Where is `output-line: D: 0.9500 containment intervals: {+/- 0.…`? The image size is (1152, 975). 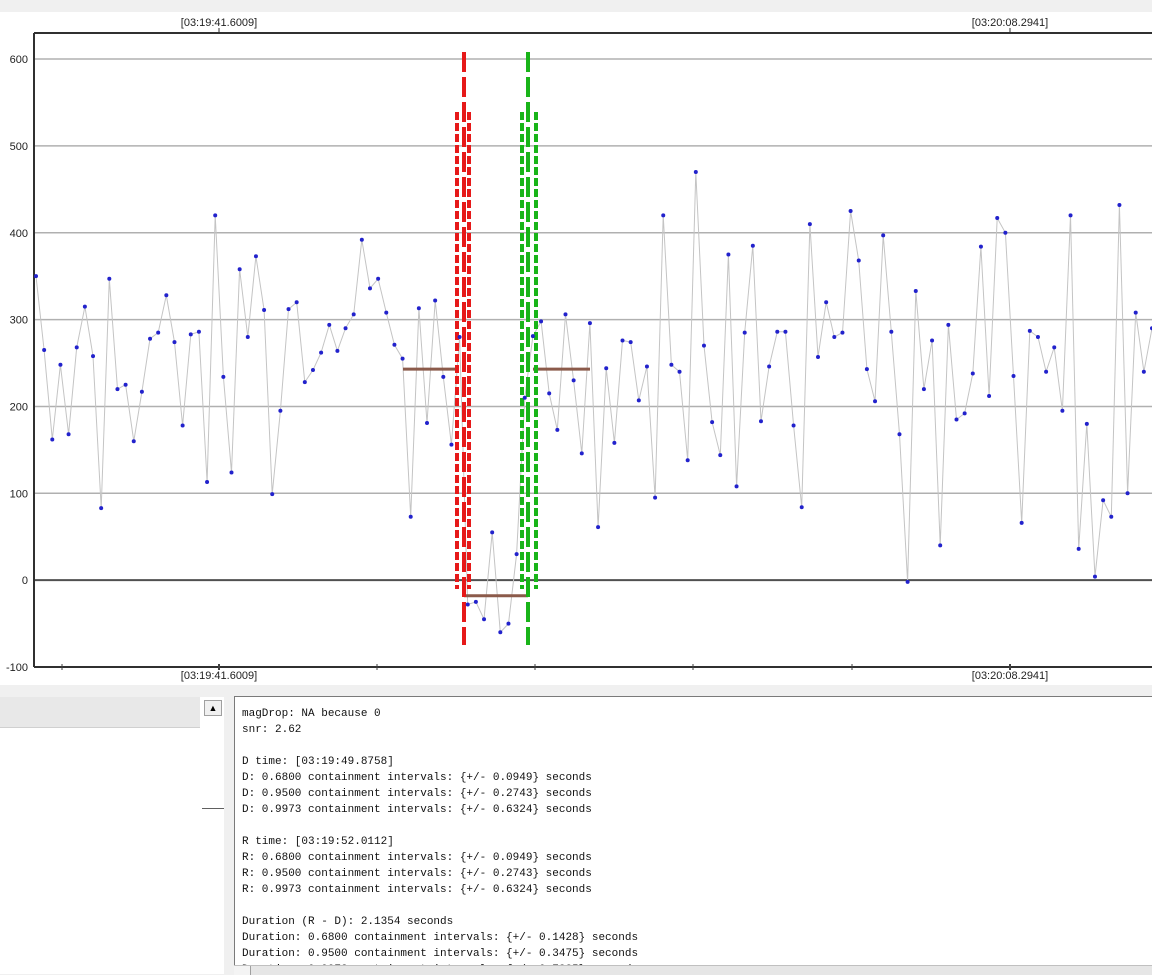 output-line: D: 0.9500 containment intervals: {+/- 0.… is located at coordinates (417, 794).